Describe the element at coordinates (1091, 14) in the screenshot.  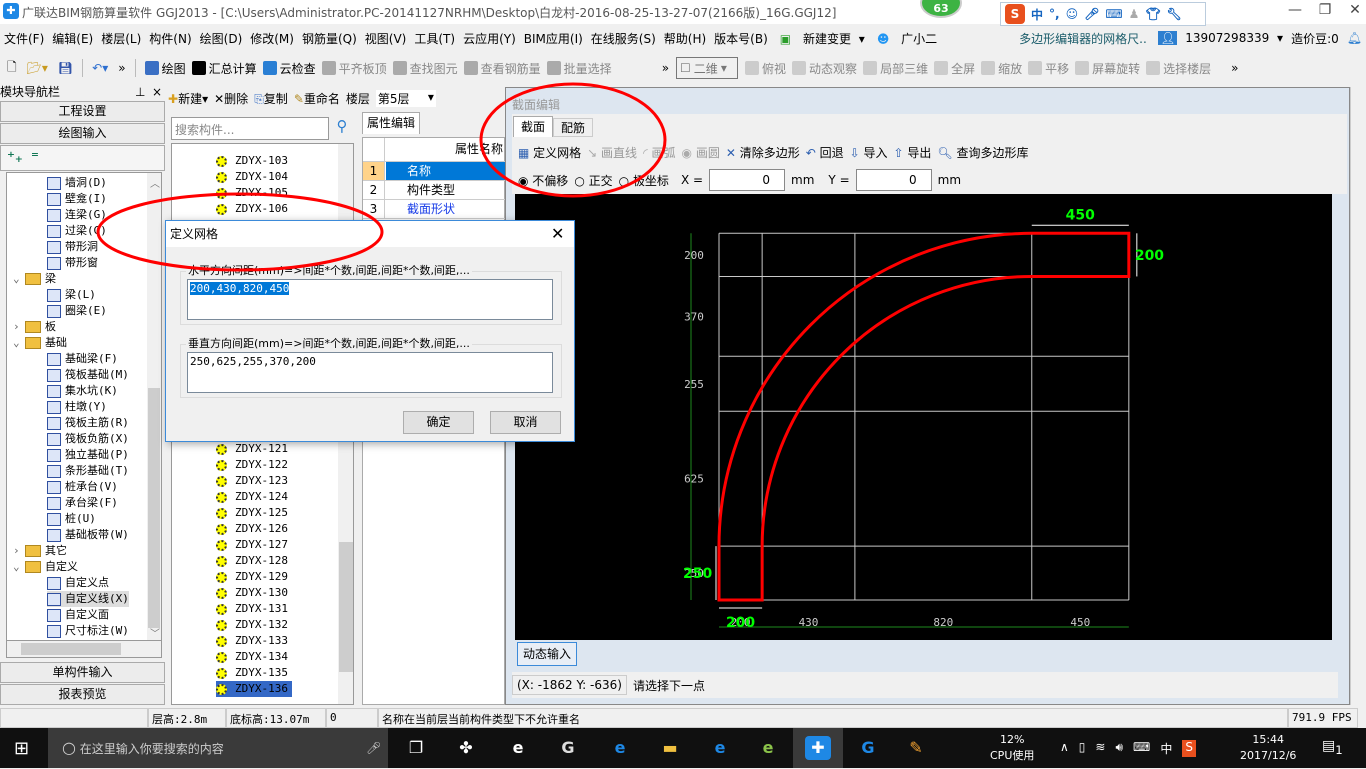
I see `microphone-icon: 🎤︎` at that location.